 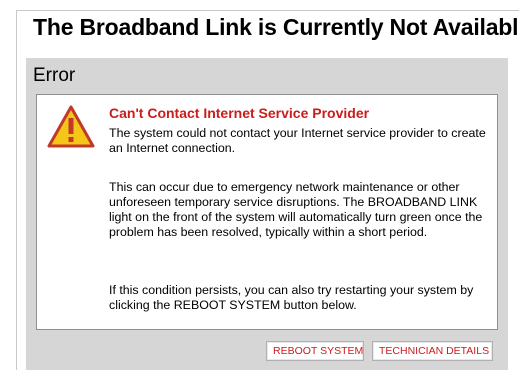 What do you see at coordinates (54, 75) in the screenshot?
I see `panel-header: Error` at bounding box center [54, 75].